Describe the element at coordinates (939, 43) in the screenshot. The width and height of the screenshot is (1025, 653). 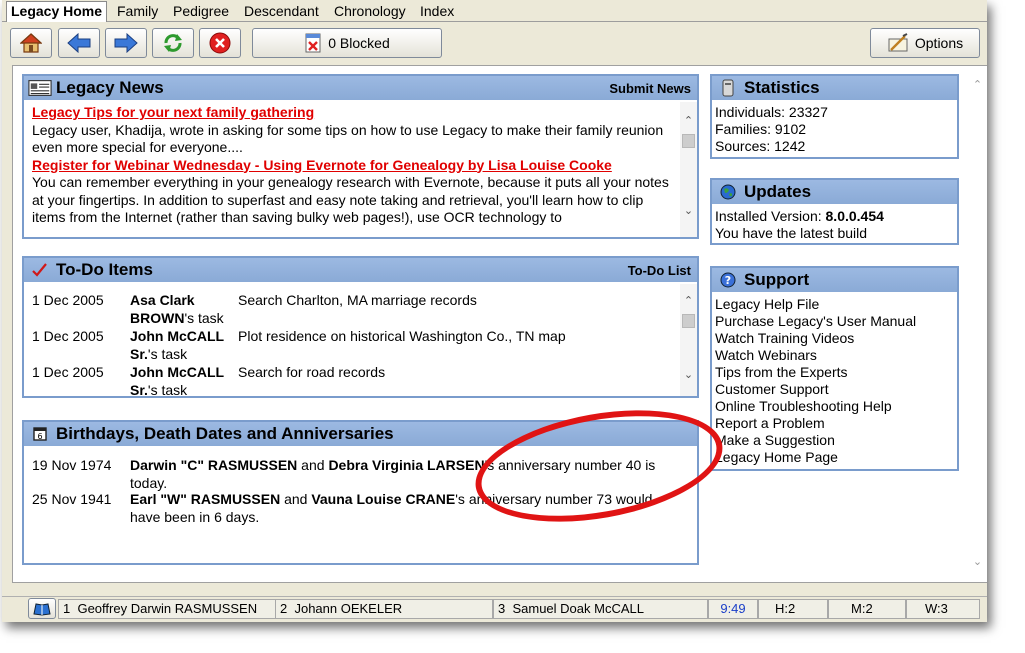
I see `options-label: Options` at that location.